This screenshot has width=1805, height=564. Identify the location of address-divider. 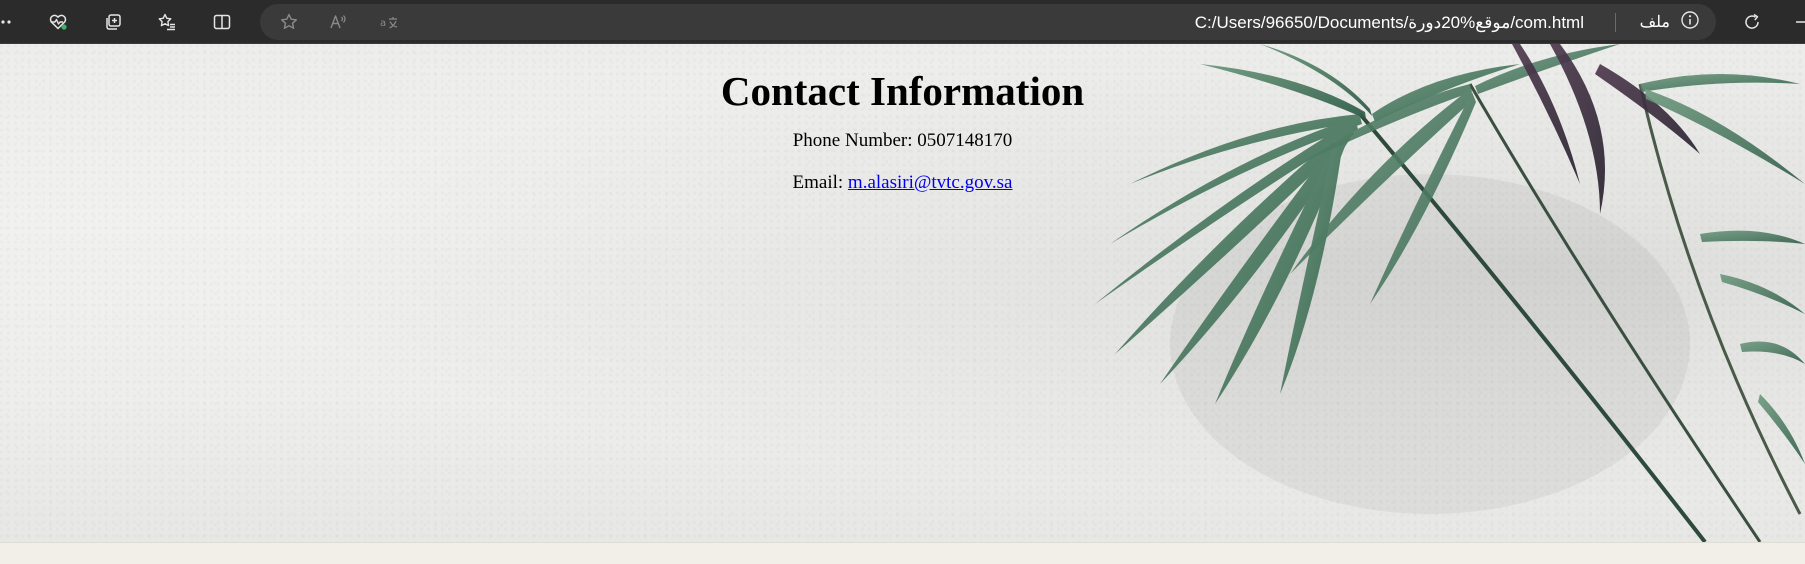
(1615, 22).